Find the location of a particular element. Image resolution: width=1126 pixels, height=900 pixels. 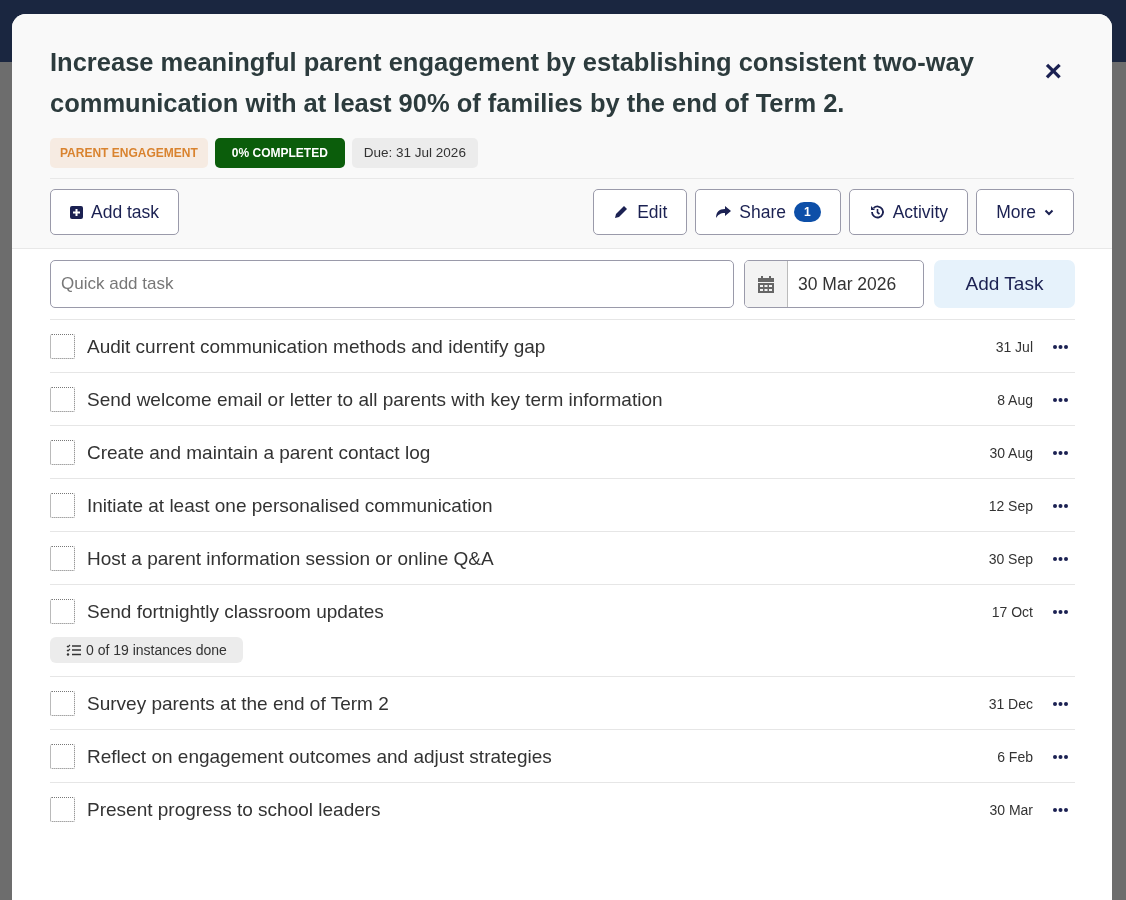

task-title: Host a parent information session or online Q&A is located at coordinates (291, 558).